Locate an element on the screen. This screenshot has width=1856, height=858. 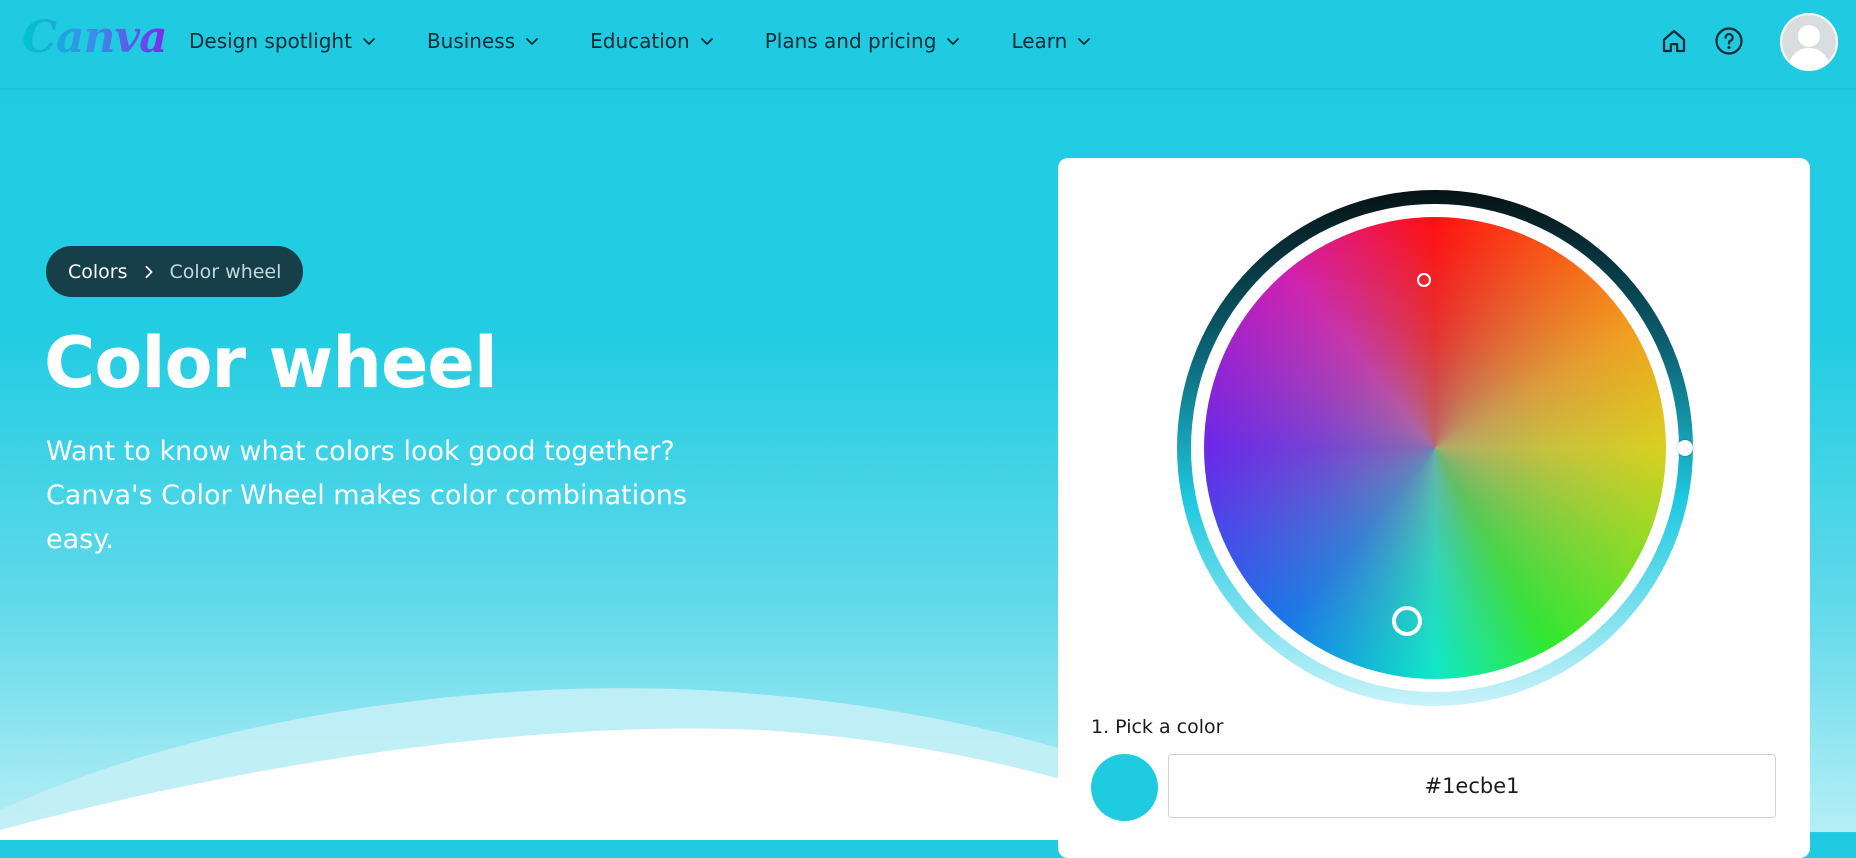
breadcrumb: Colors Color wheel is located at coordinates (175, 271).